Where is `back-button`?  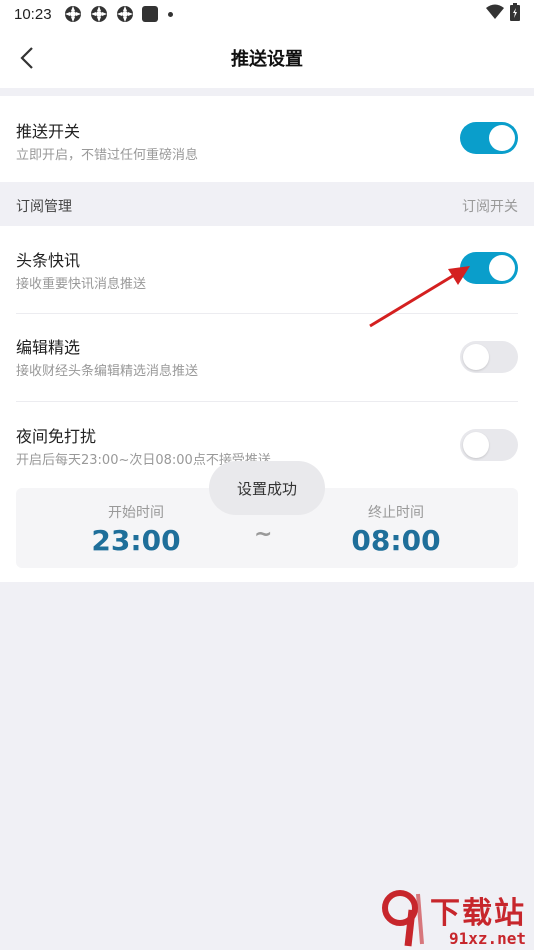
back-button is located at coordinates (28, 58).